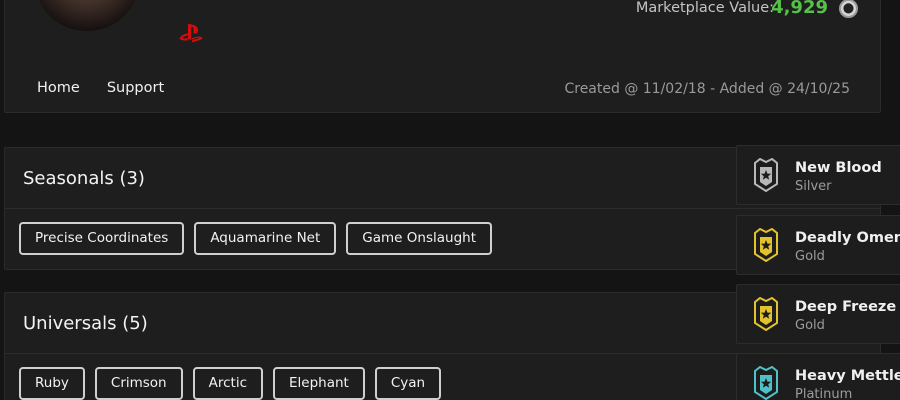 Image resolution: width=900 pixels, height=400 pixels. Describe the element at coordinates (191, 33) in the screenshot. I see `playstation-icon` at that location.